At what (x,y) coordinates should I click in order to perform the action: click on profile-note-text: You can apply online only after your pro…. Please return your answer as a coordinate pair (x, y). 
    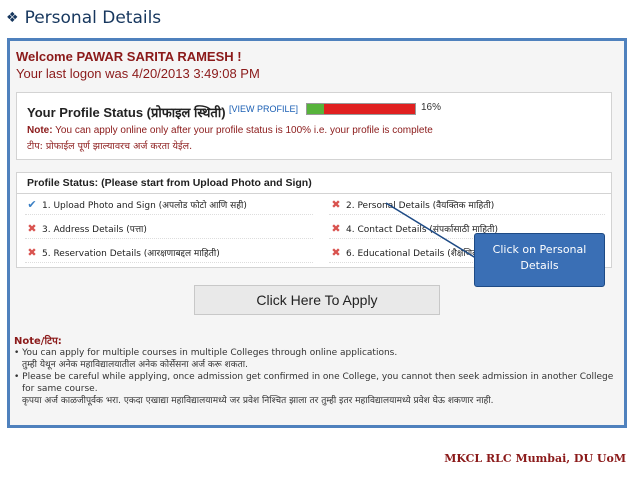
    Looking at the image, I should click on (244, 130).